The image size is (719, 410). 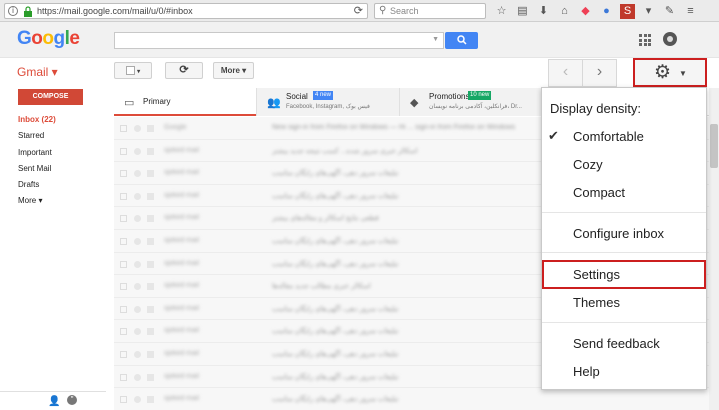 I want to click on more-button: More ▾, so click(x=233, y=70).